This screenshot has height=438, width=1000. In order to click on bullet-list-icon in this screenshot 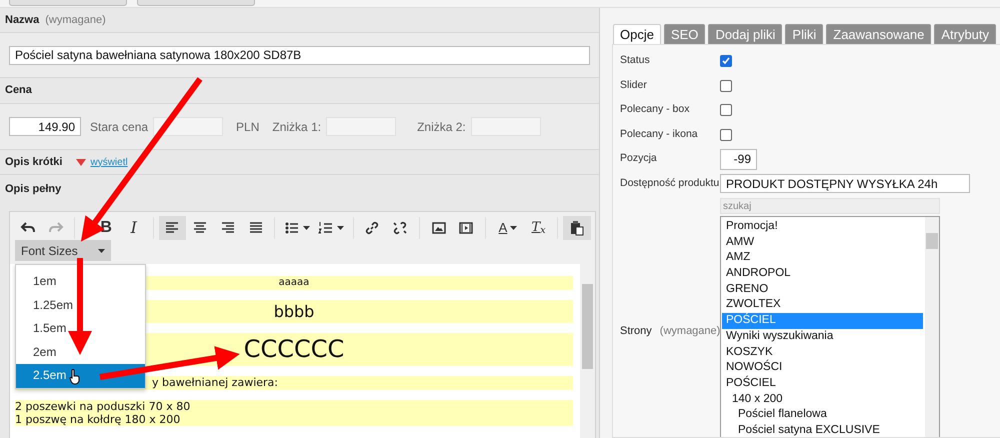, I will do `click(292, 228)`.